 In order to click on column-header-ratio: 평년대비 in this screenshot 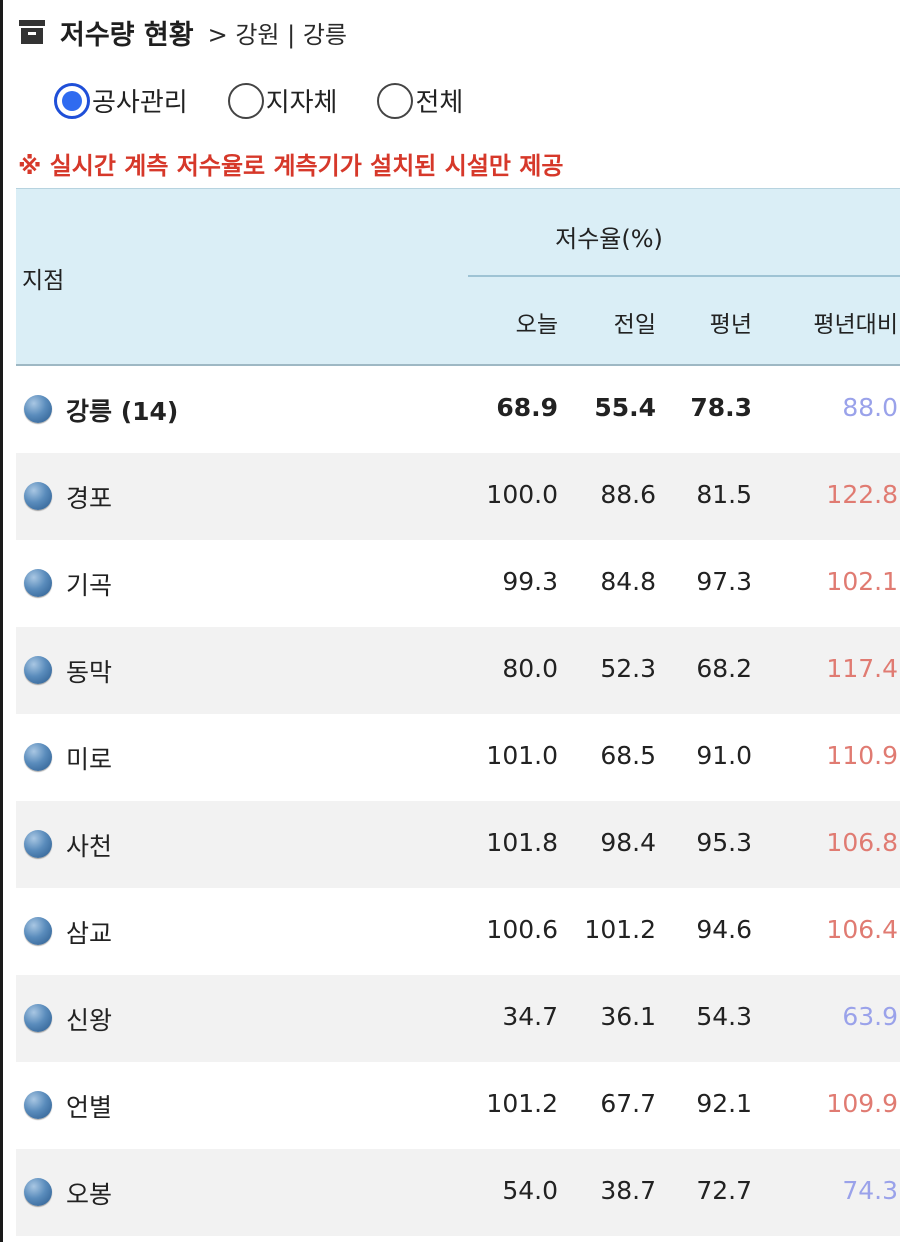, I will do `click(855, 325)`.